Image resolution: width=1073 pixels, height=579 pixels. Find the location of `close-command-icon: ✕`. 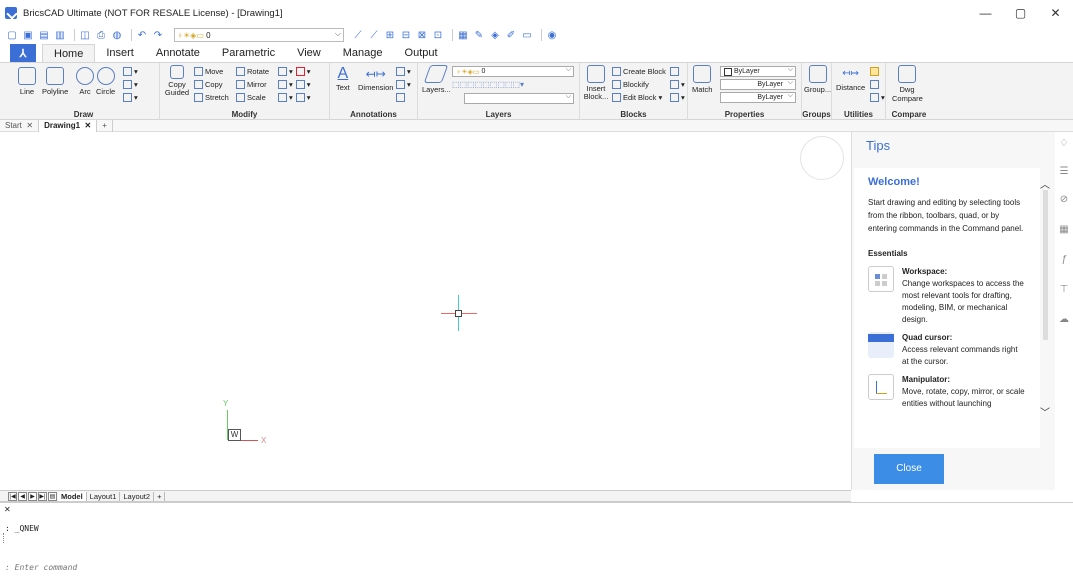

close-command-icon: ✕ is located at coordinates (7, 509).